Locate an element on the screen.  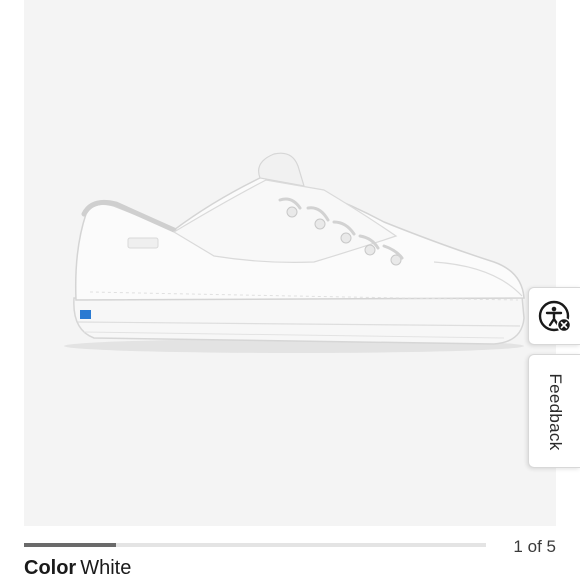
color-selection: Color White is located at coordinates (77, 568).